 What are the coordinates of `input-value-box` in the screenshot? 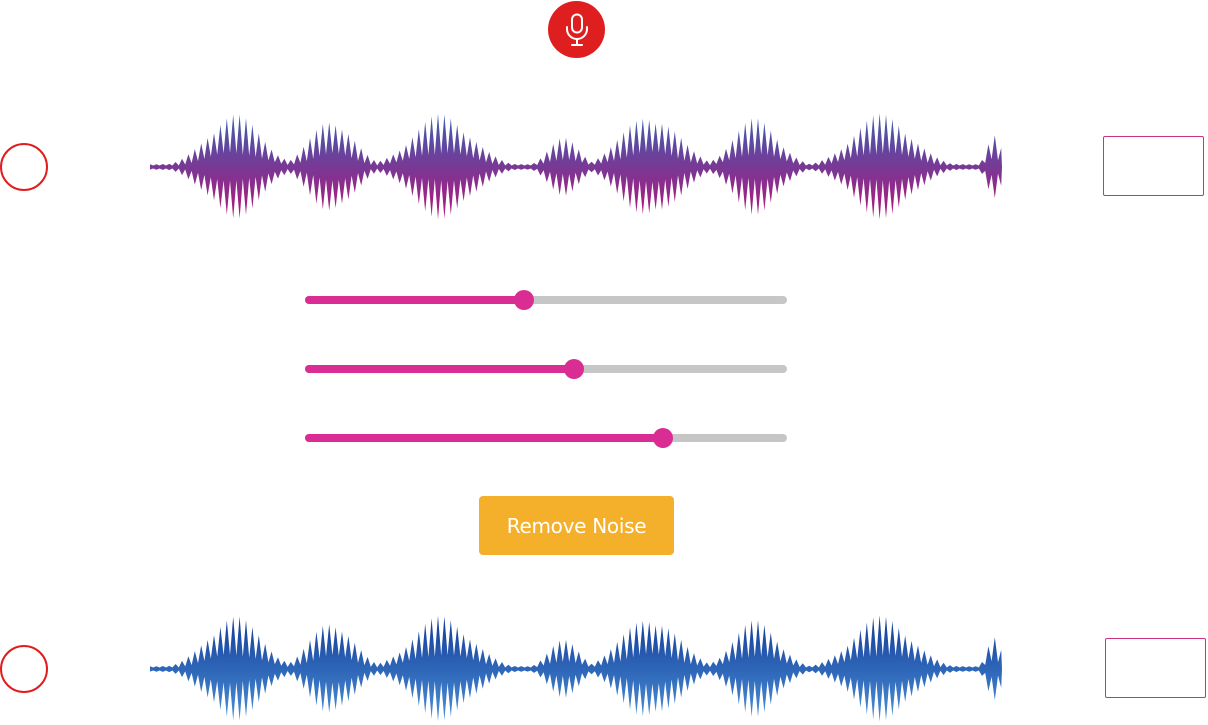 It's located at (1153, 166).